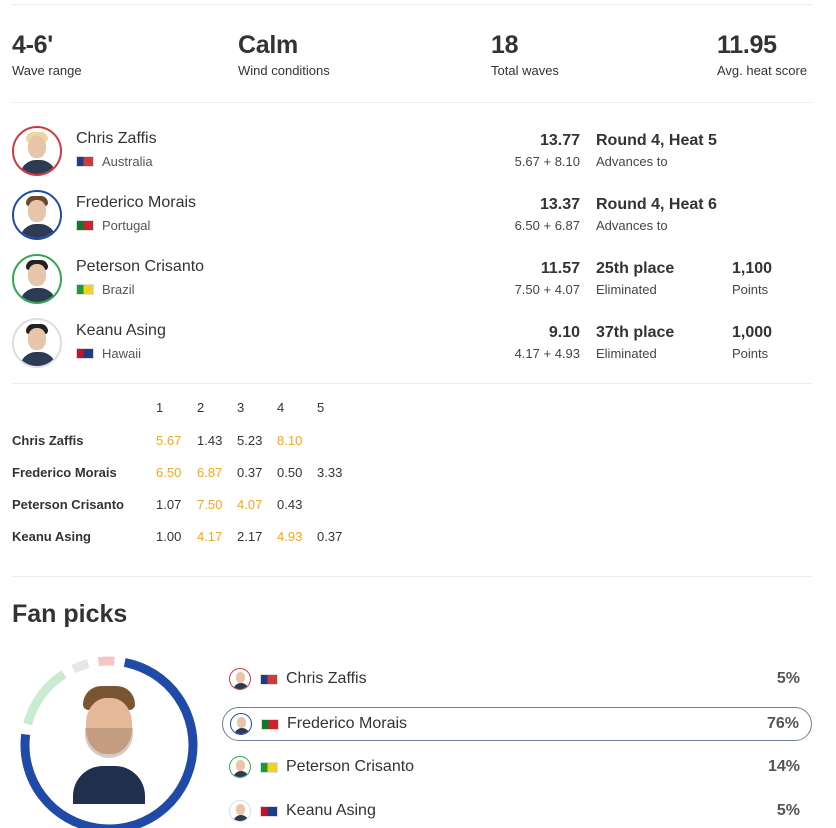 This screenshot has height=828, width=836. Describe the element at coordinates (210, 504) in the screenshot. I see `wave-score-cell: 7.50` at that location.